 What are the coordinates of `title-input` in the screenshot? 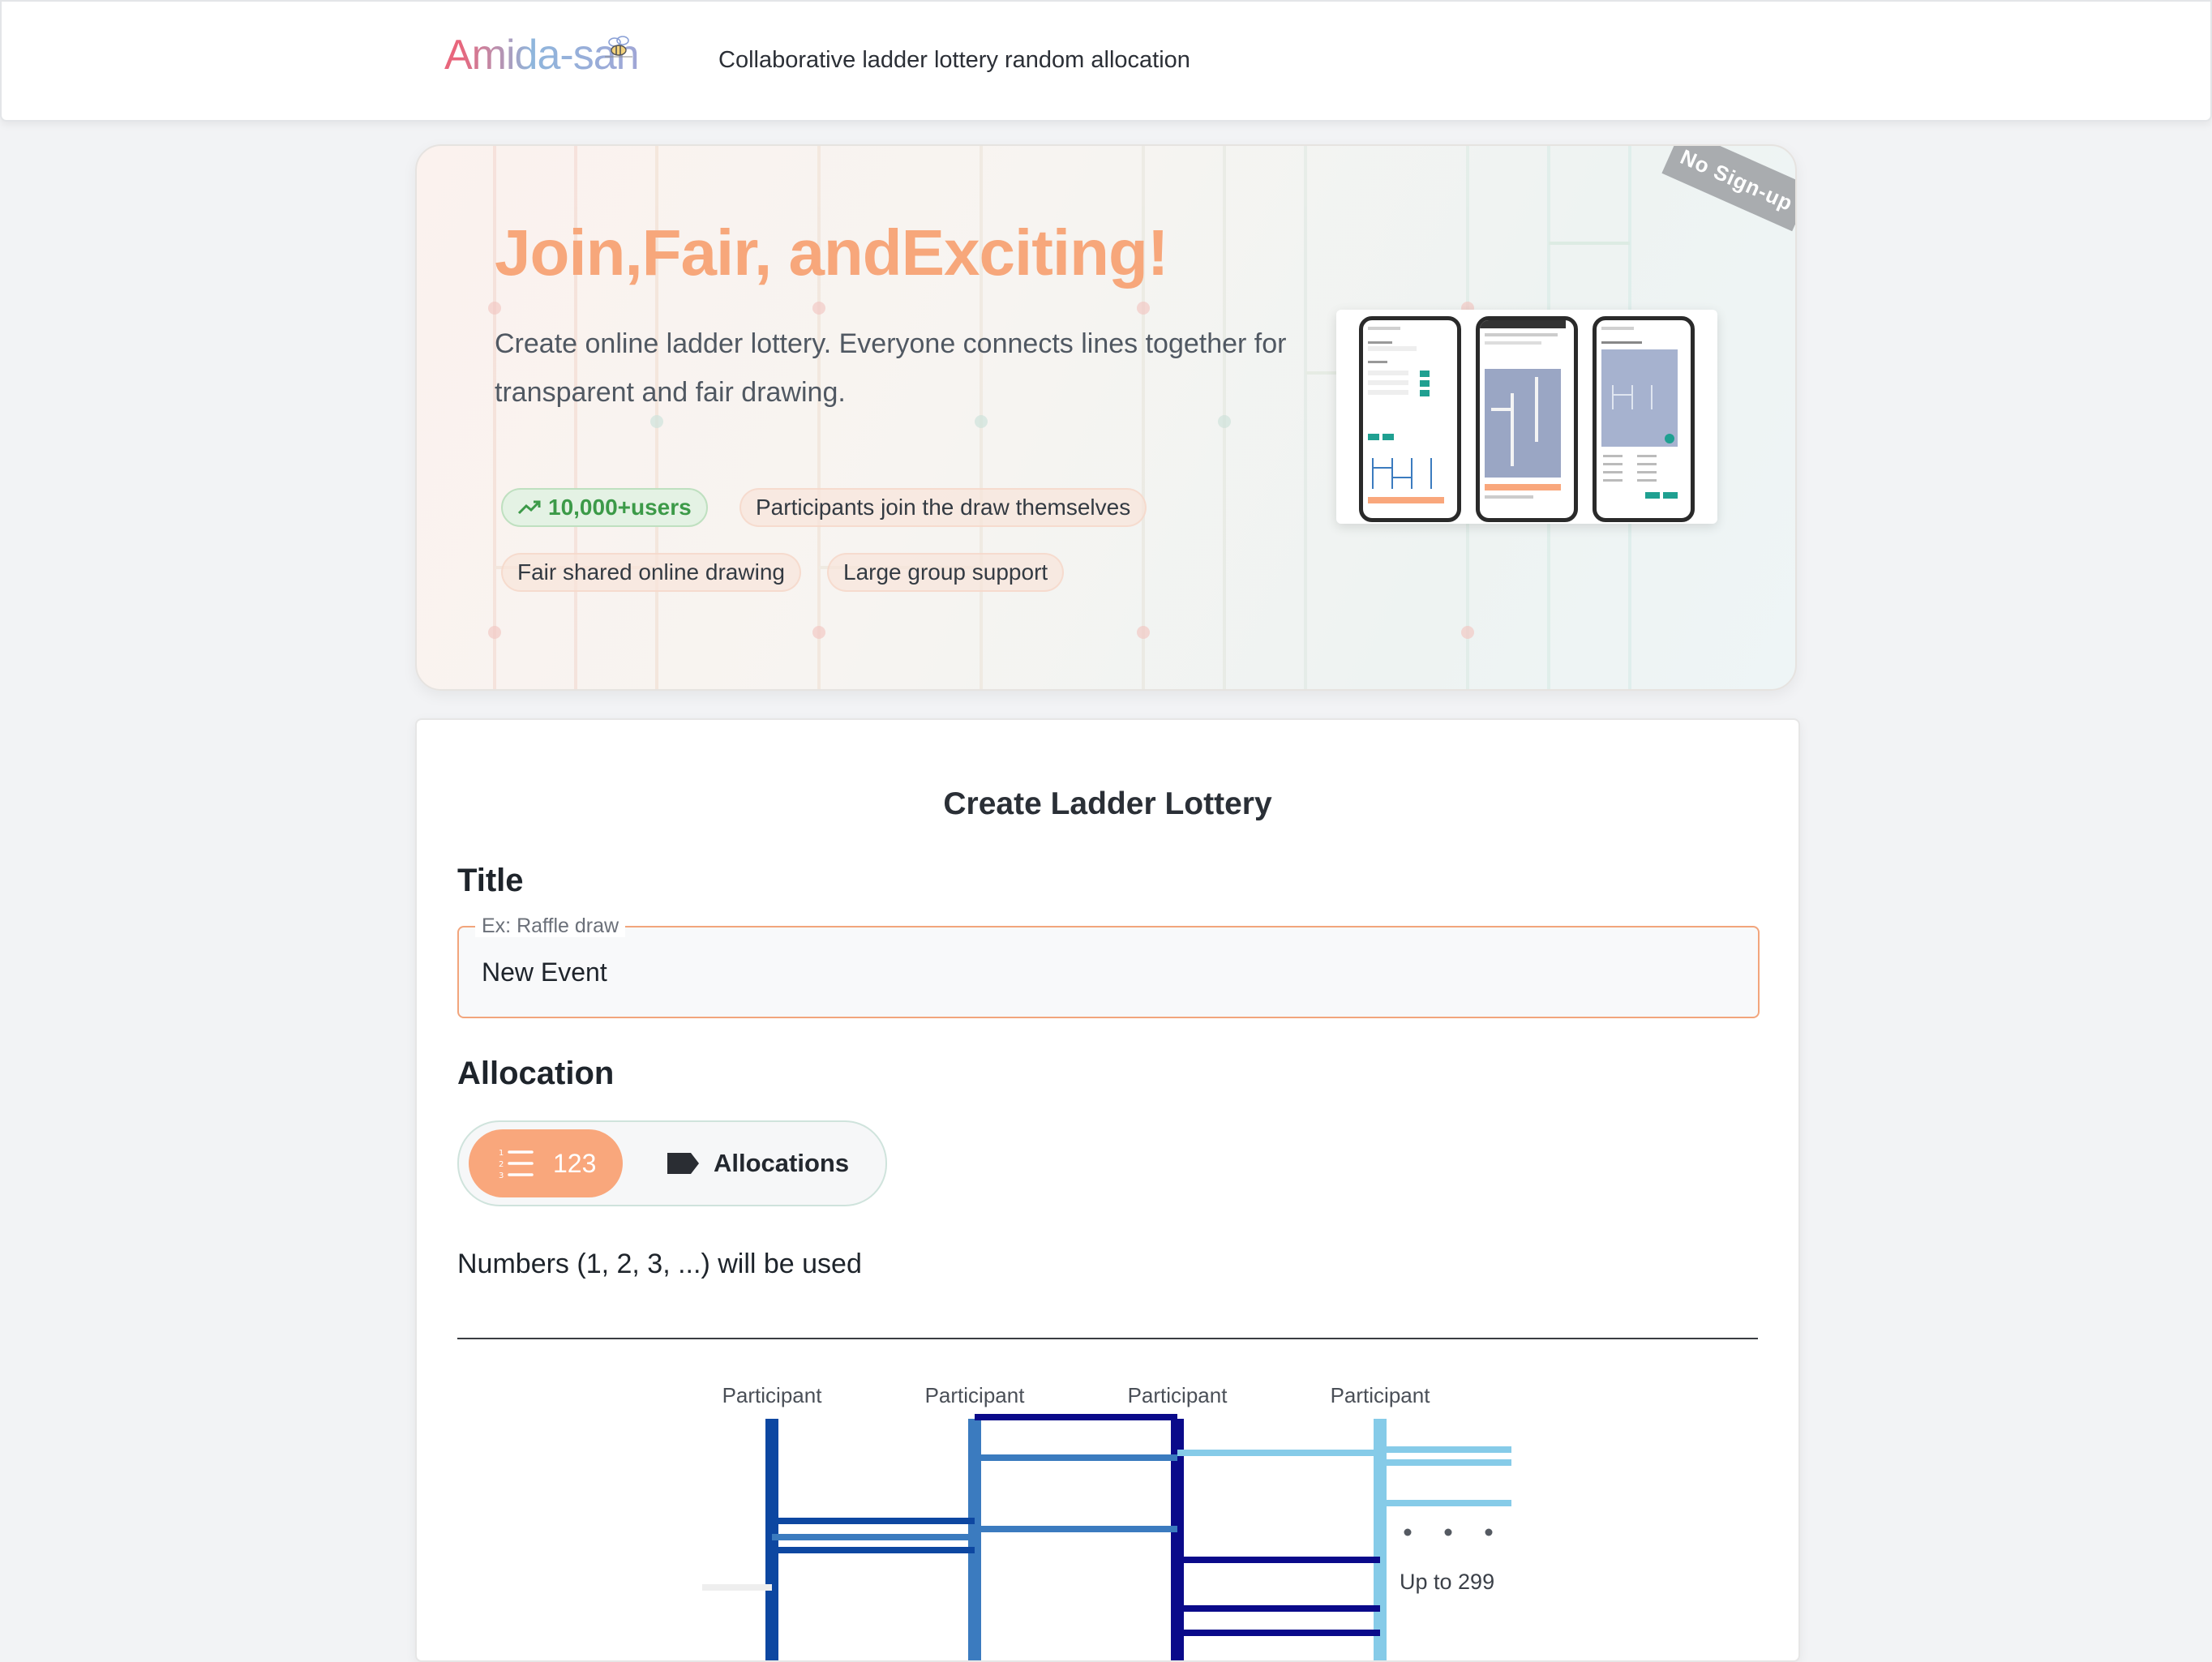 It's located at (1090, 972).